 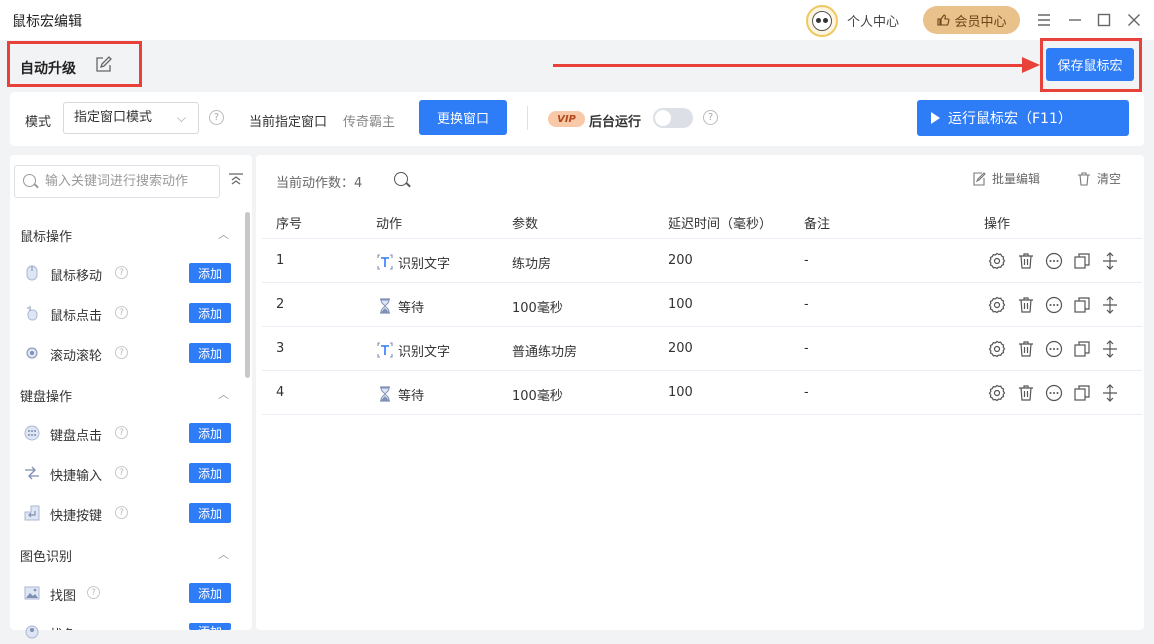 I want to click on run-macro-button: 运行鼠标宏（F11）, so click(x=1023, y=118).